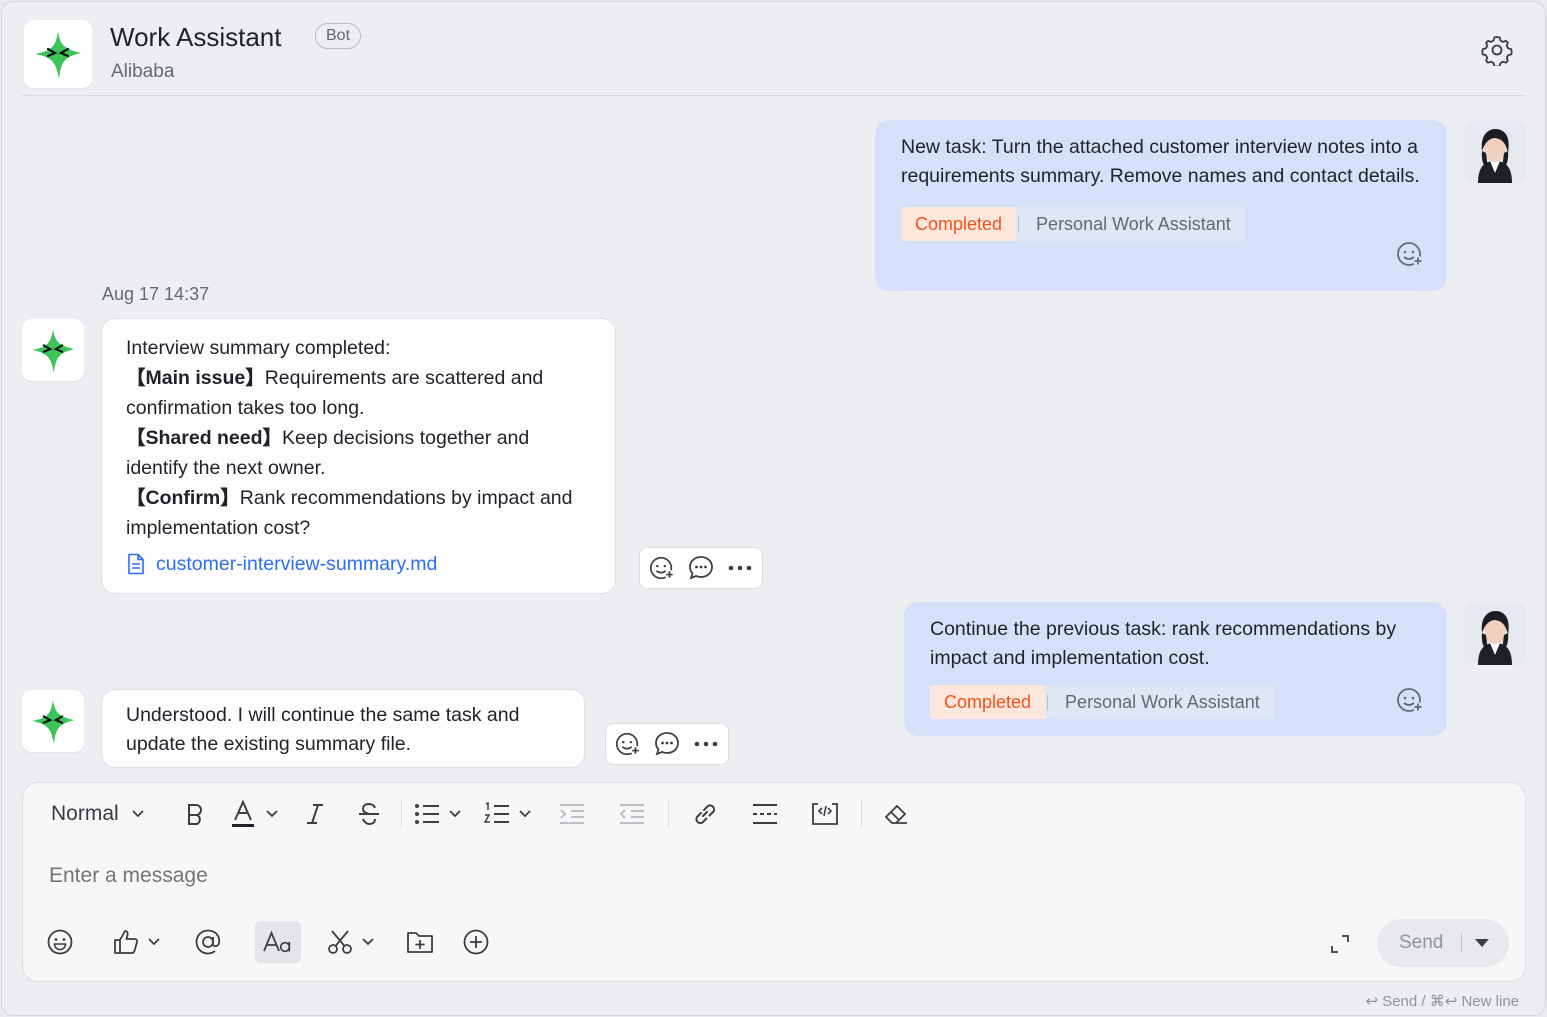 The width and height of the screenshot is (1547, 1017). Describe the element at coordinates (143, 71) in the screenshot. I see `chat-subtitle: Alibaba` at that location.